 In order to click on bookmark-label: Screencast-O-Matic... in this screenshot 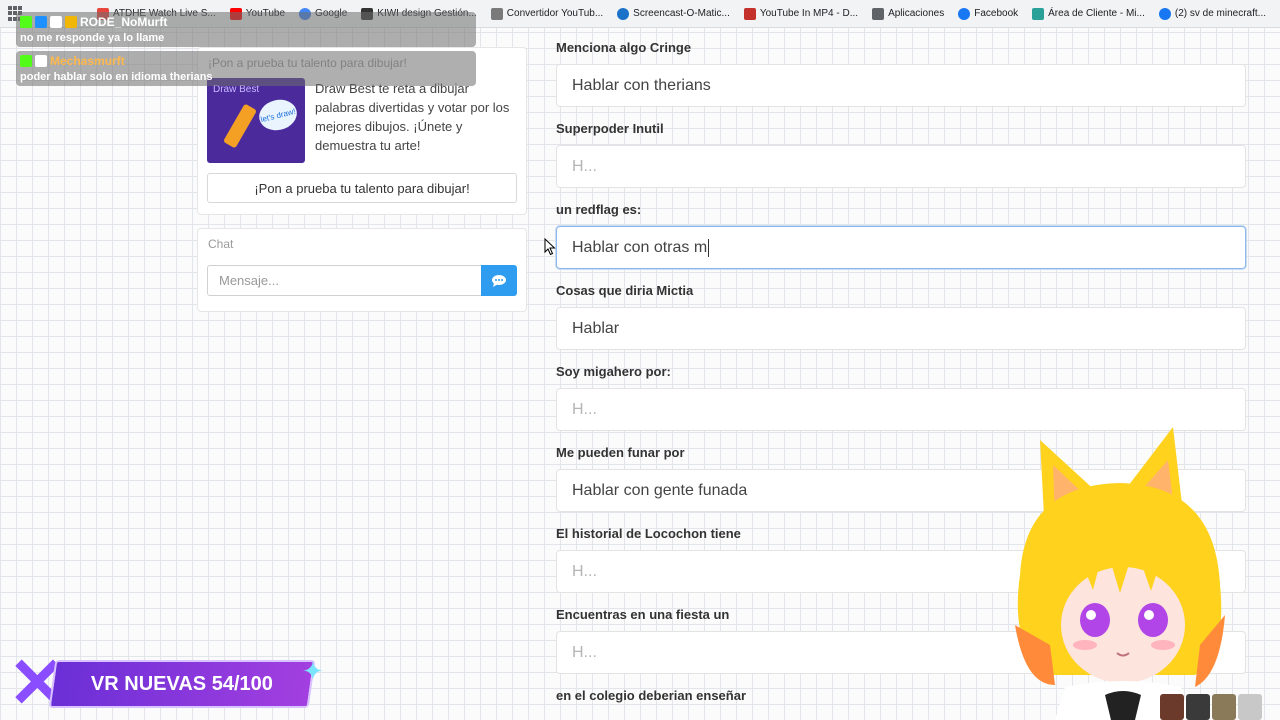, I will do `click(681, 13)`.